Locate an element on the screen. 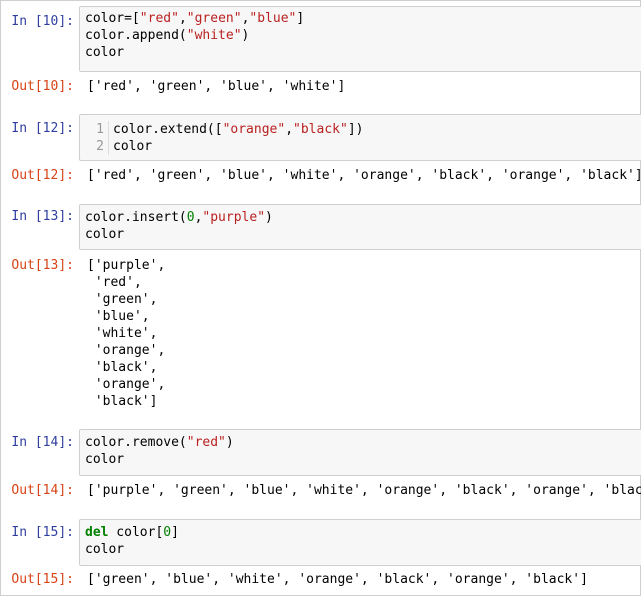  code-editor: color.insert(0,"purple") color is located at coordinates (360, 224).